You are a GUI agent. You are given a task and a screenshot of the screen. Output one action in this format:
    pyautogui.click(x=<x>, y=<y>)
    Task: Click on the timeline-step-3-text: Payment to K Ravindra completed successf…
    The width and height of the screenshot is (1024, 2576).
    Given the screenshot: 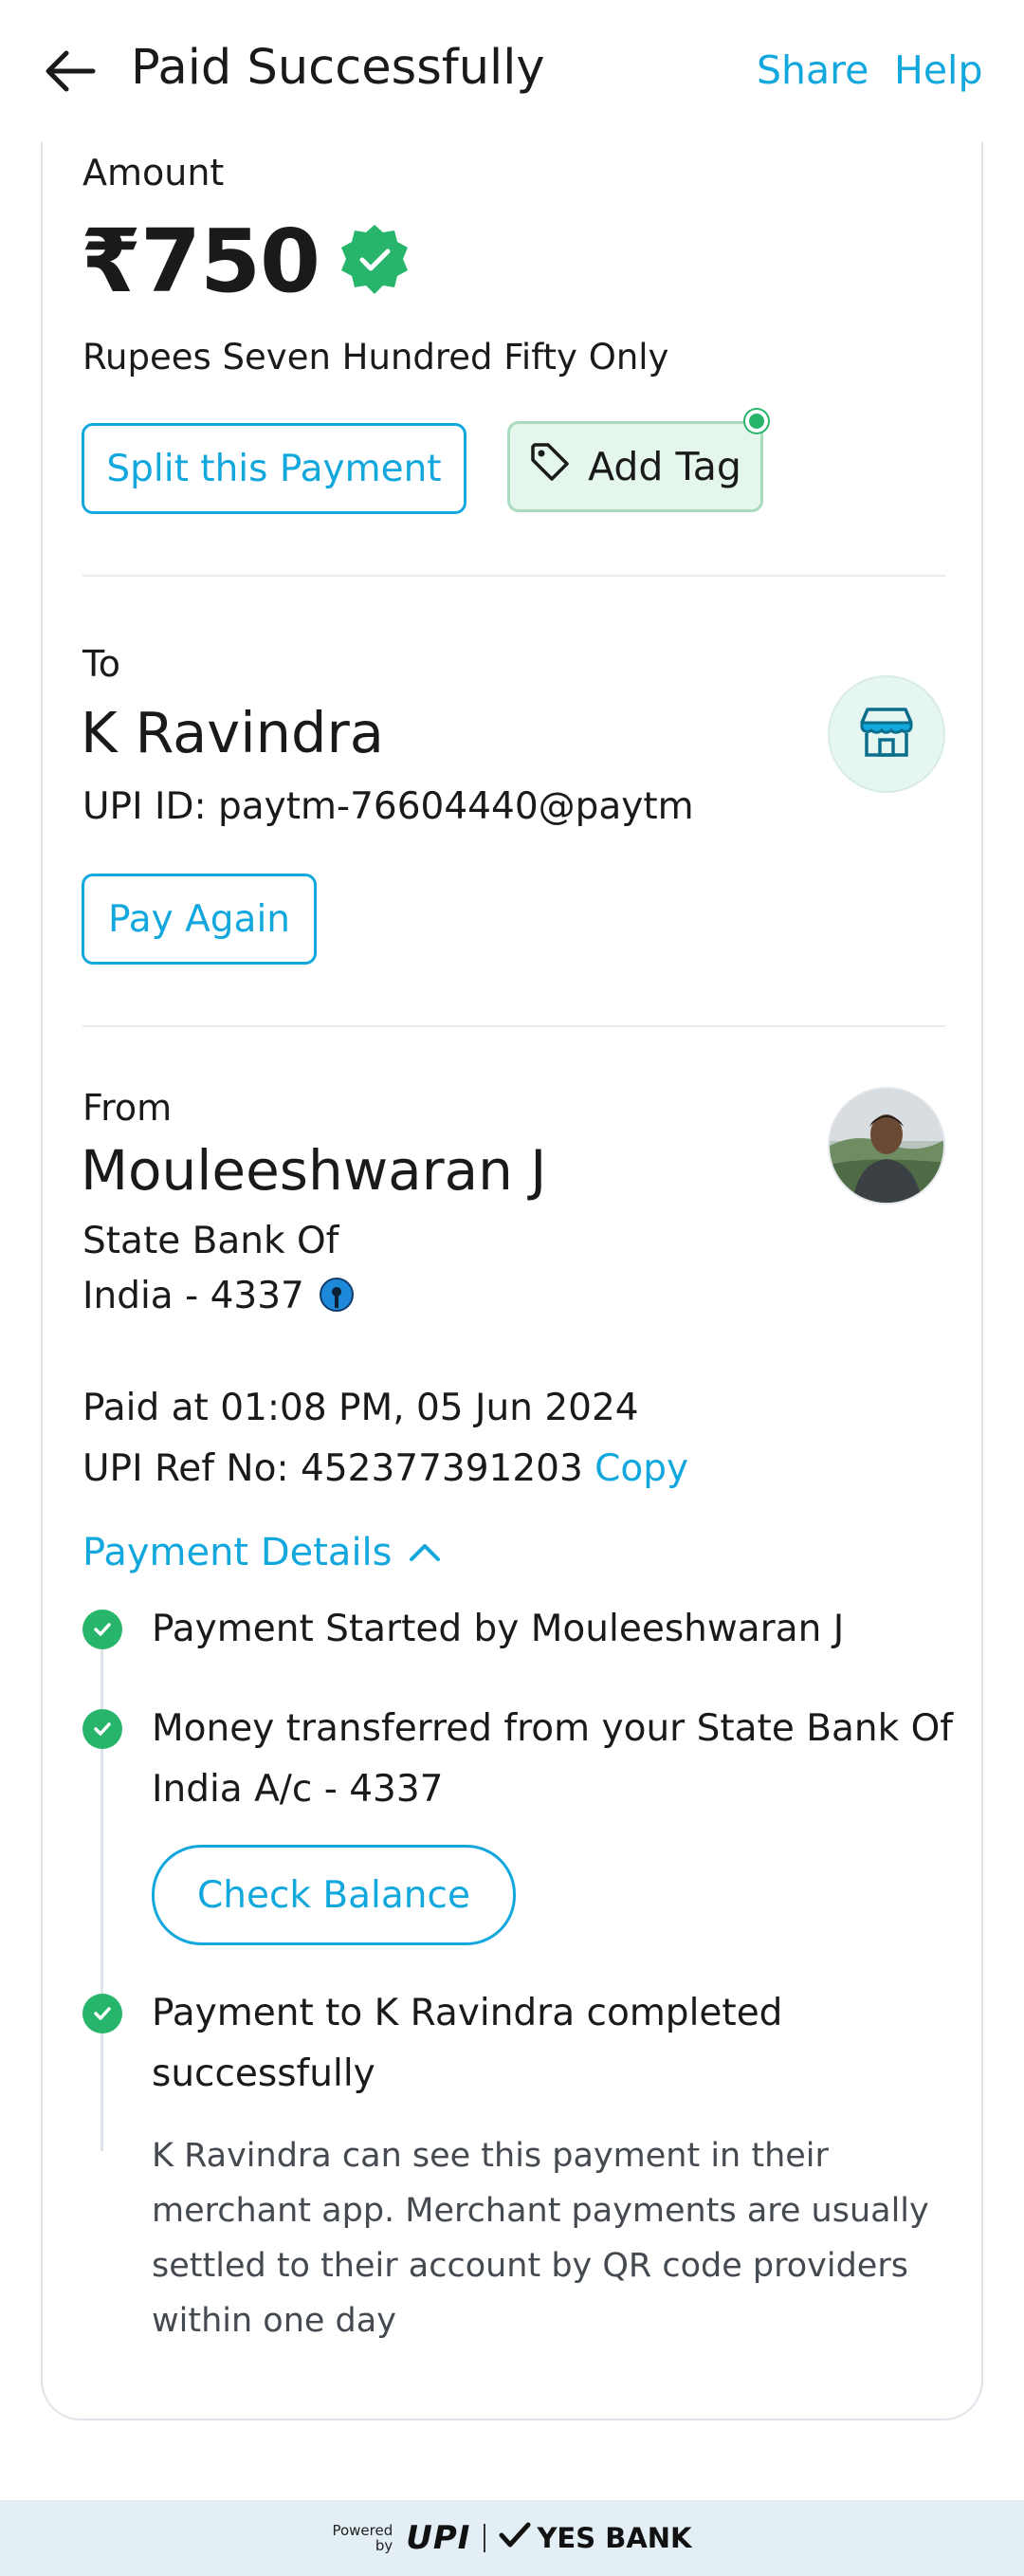 What is the action you would take?
    pyautogui.click(x=467, y=2043)
    